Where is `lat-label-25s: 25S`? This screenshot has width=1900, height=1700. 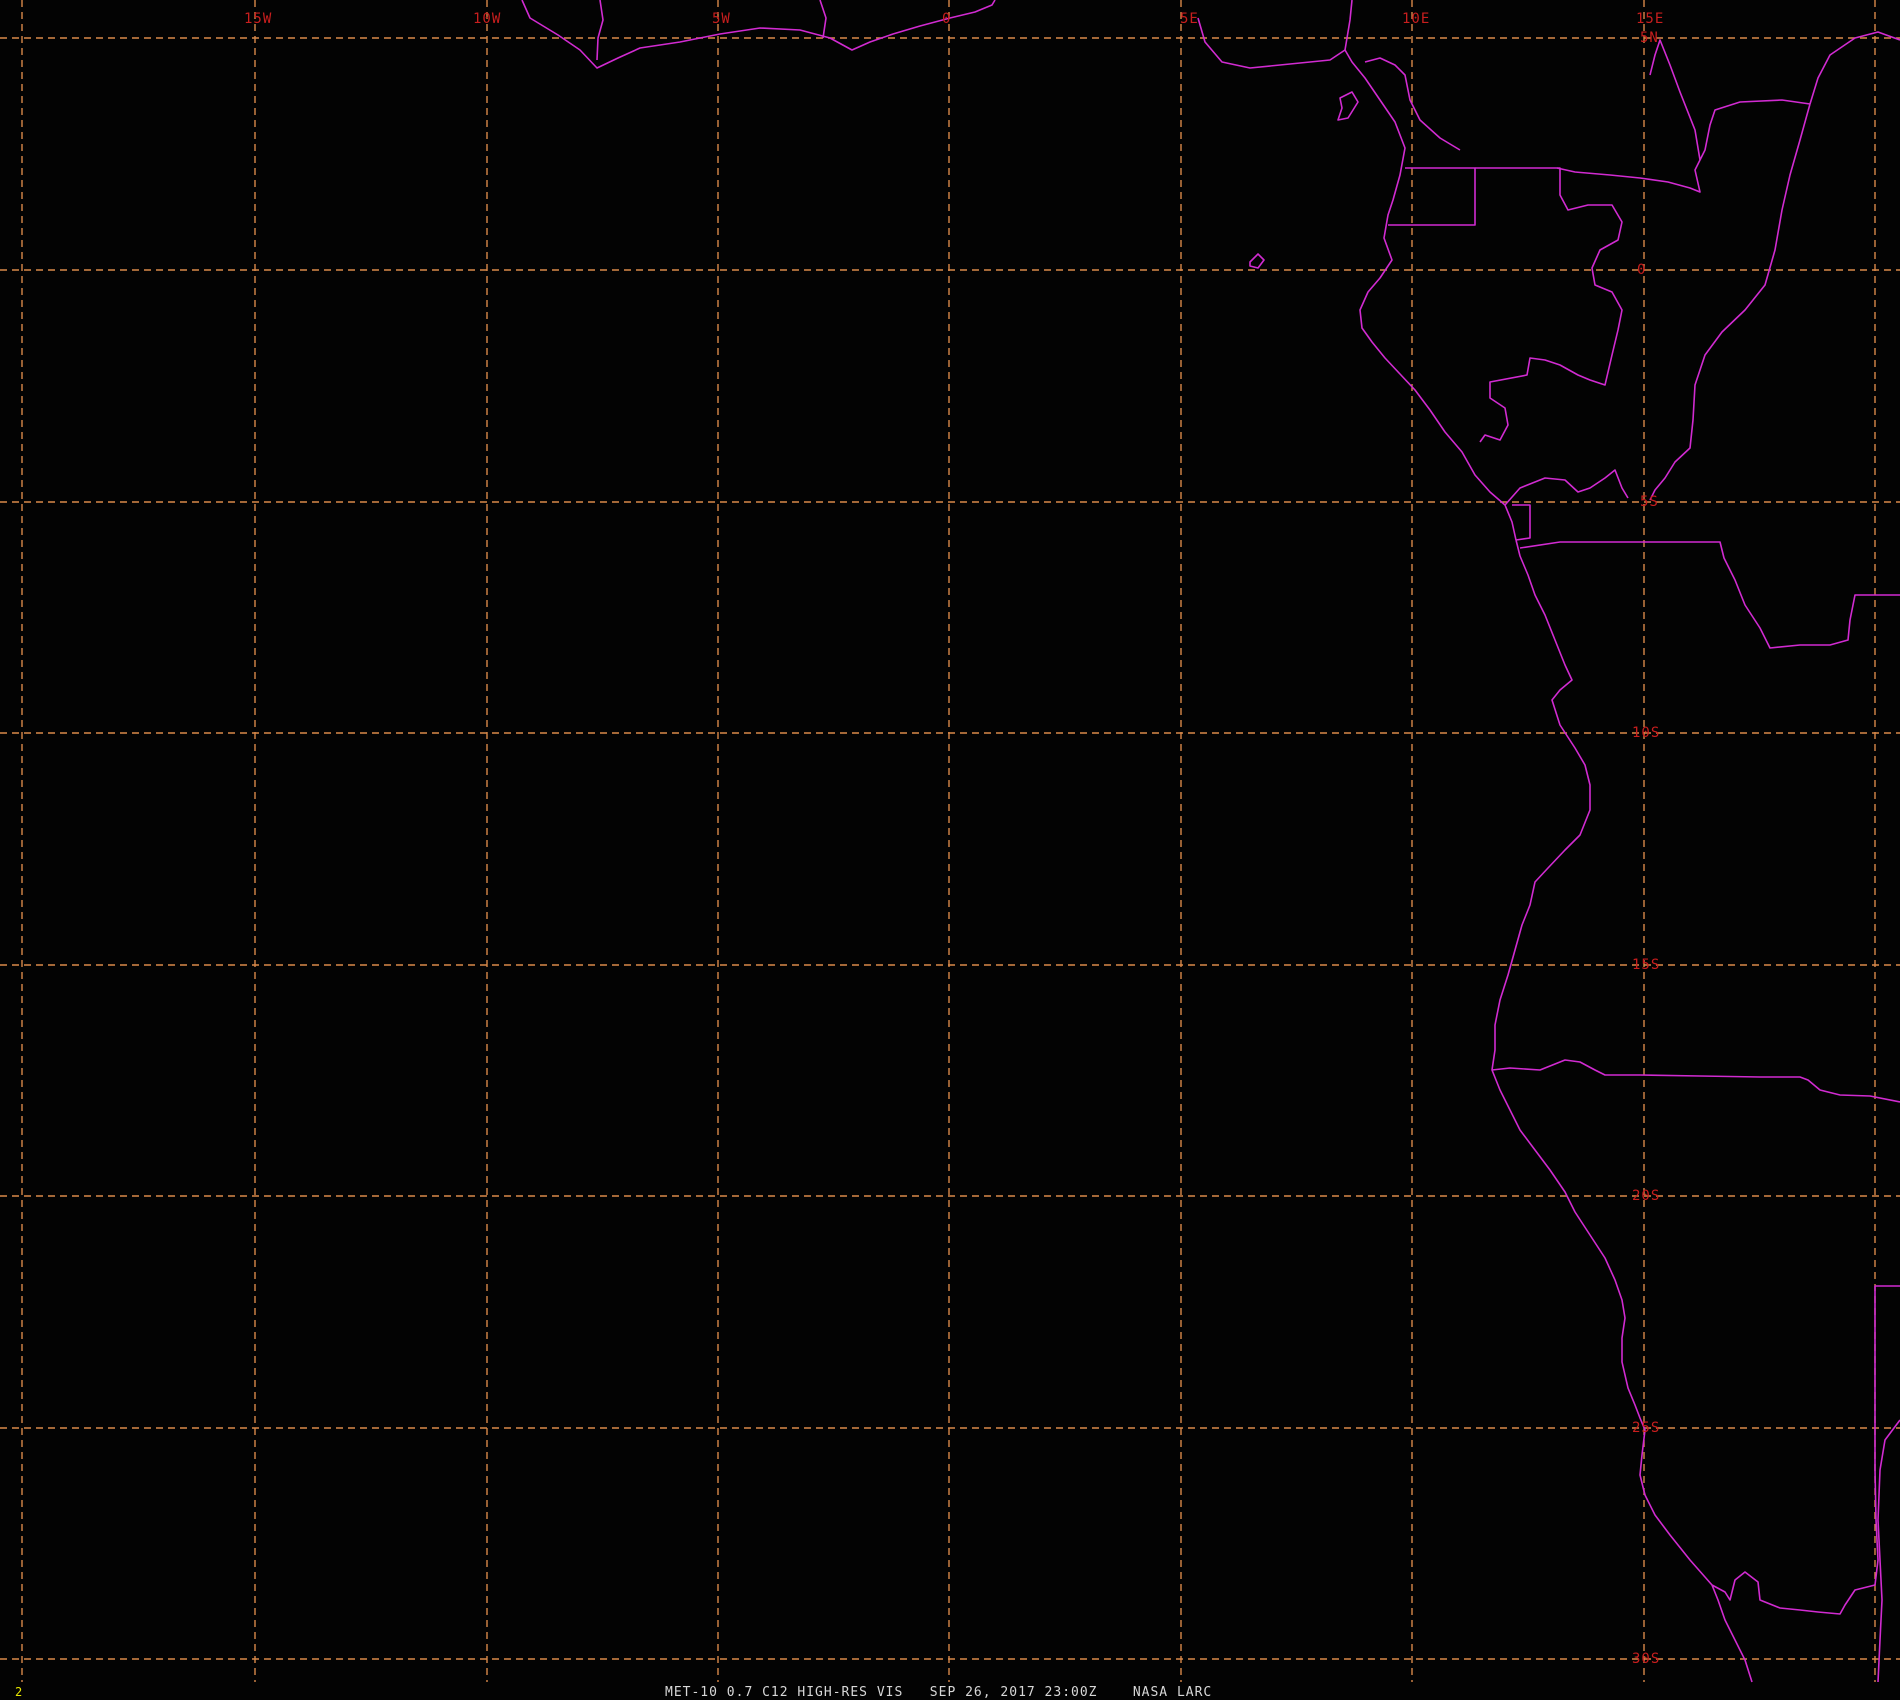
lat-label-25s: 25S is located at coordinates (1646, 1428).